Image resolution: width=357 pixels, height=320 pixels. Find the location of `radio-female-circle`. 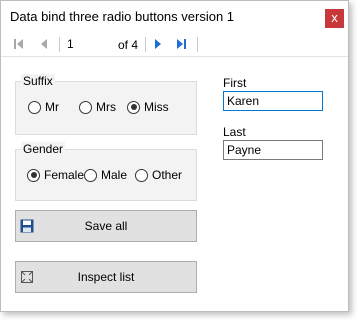

radio-female-circle is located at coordinates (33, 175).